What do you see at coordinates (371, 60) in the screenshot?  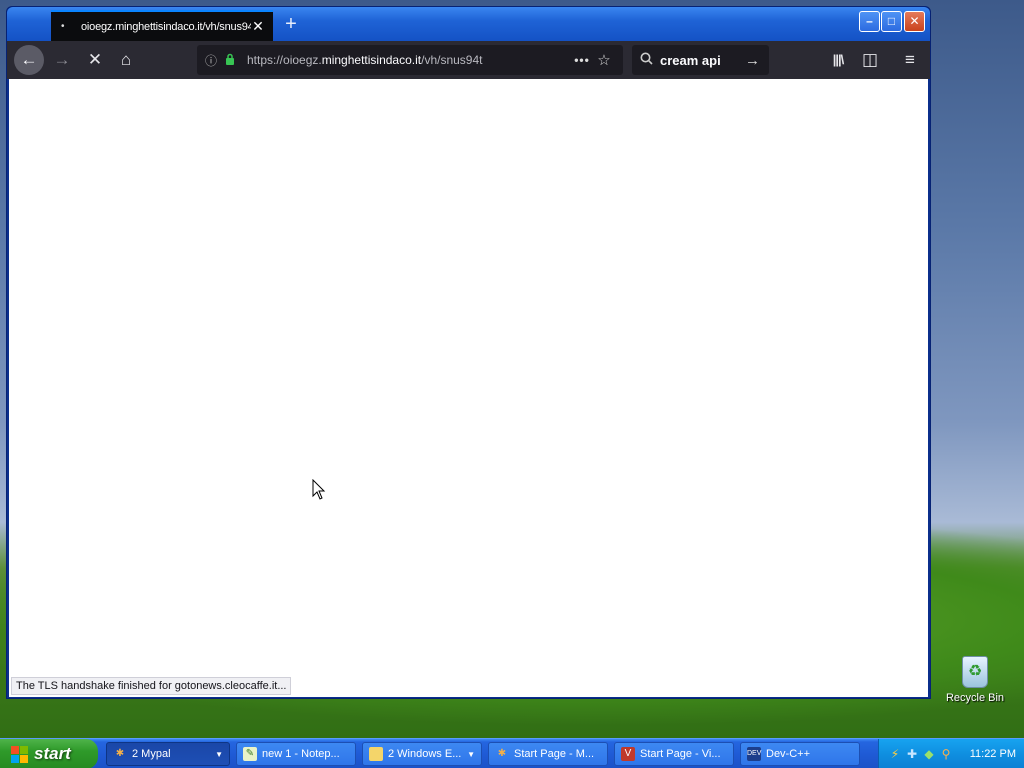 I see `url-domain: minghettisindaco.it` at bounding box center [371, 60].